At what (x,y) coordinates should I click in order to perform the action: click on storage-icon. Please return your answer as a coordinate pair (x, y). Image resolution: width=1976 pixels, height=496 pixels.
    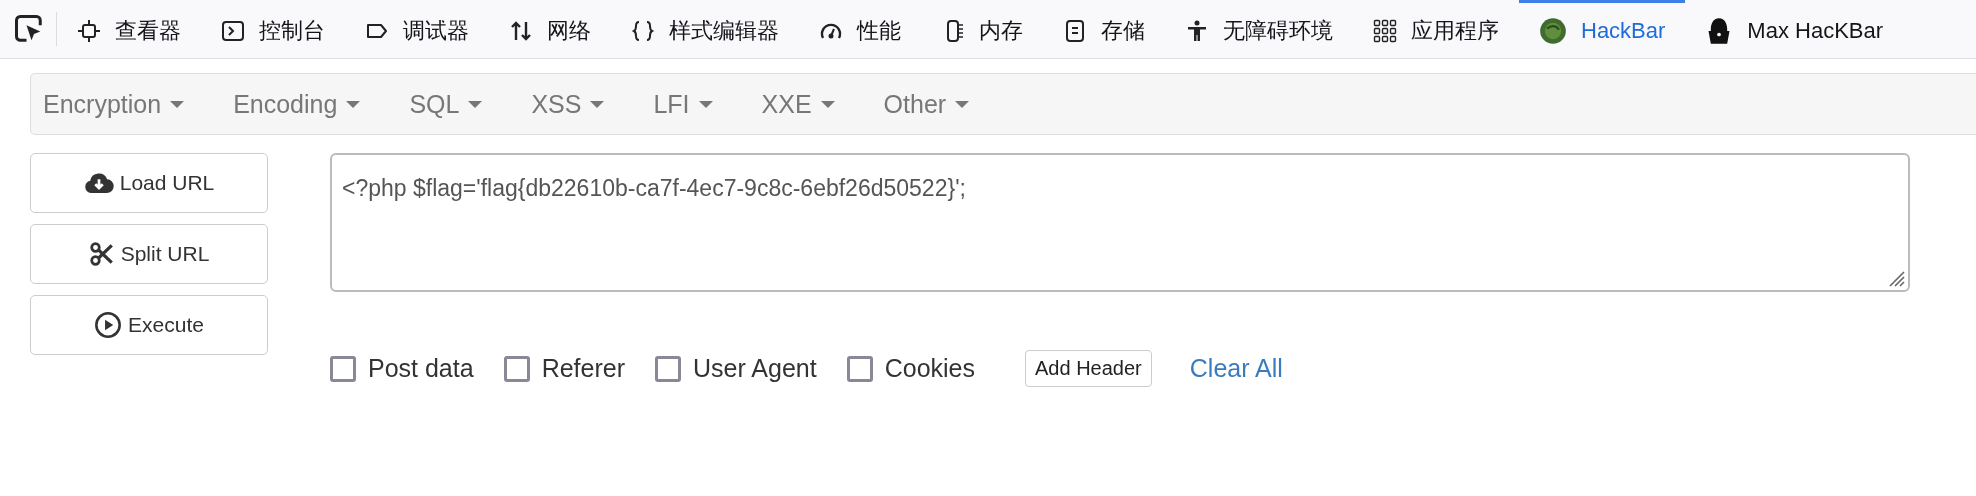
    Looking at the image, I should click on (1075, 30).